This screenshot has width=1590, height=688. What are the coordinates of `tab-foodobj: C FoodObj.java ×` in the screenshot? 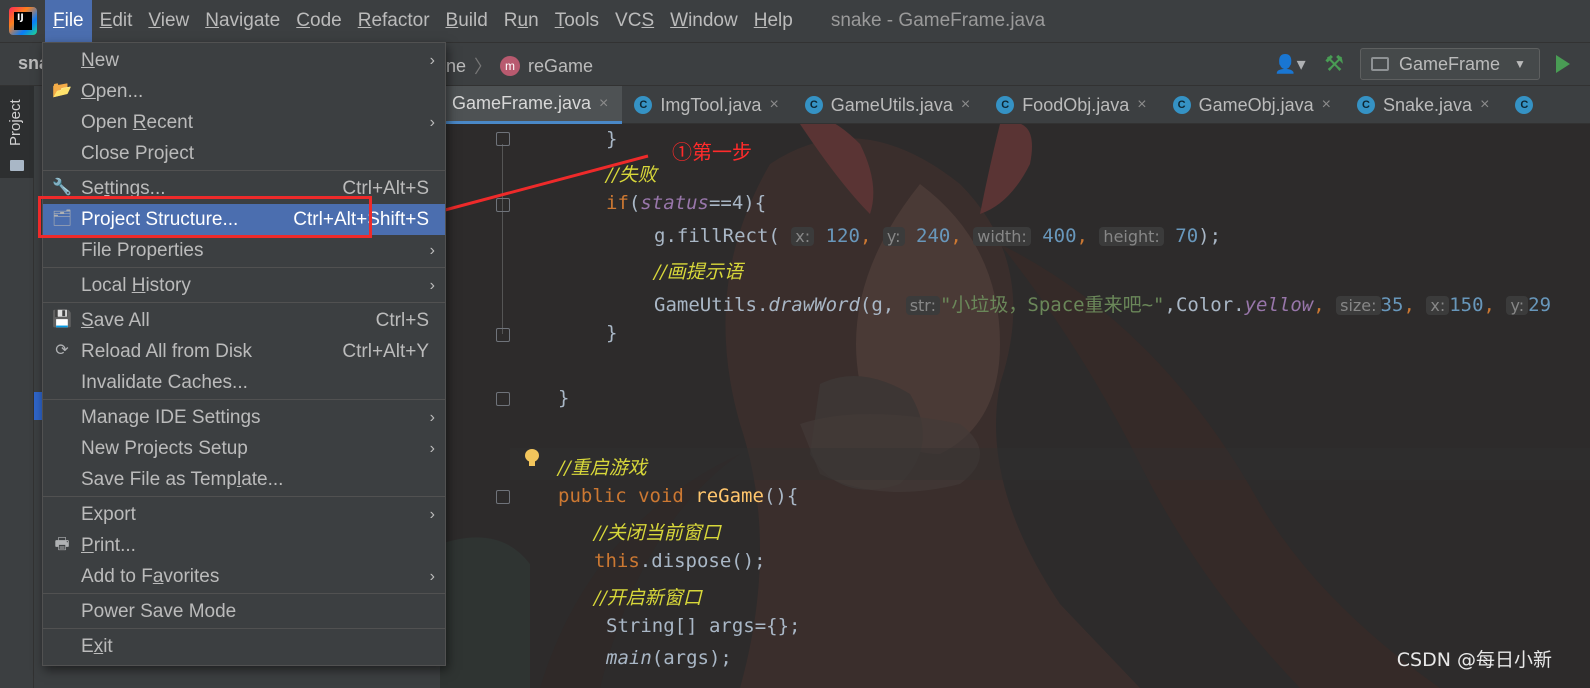 It's located at (1072, 105).